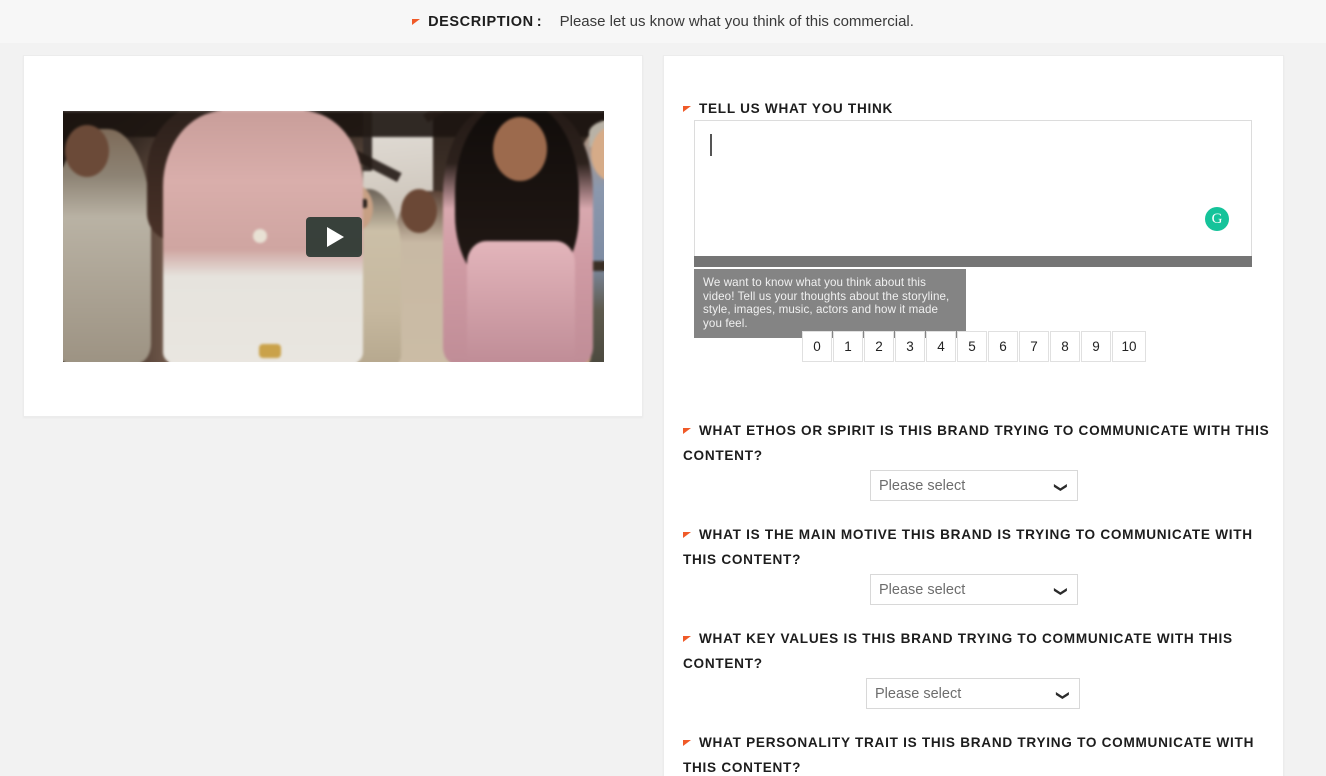 The image size is (1326, 776). Describe the element at coordinates (1003, 346) in the screenshot. I see `rating-button: 6` at that location.